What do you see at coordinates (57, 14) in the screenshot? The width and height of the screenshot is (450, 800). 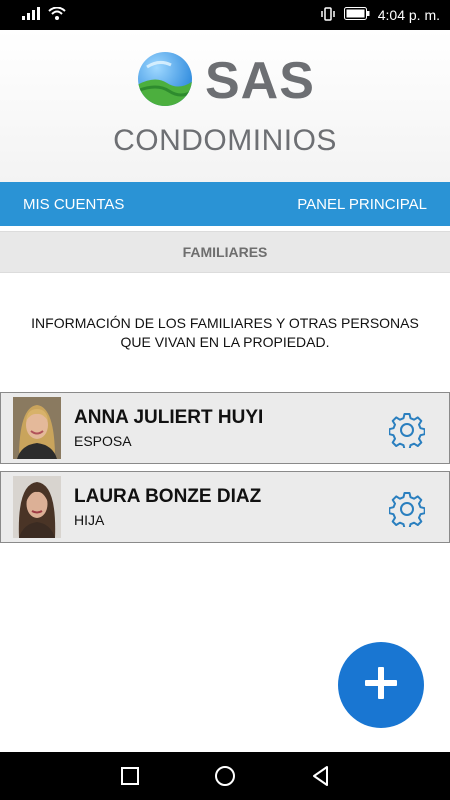 I see `wifi-icon` at bounding box center [57, 14].